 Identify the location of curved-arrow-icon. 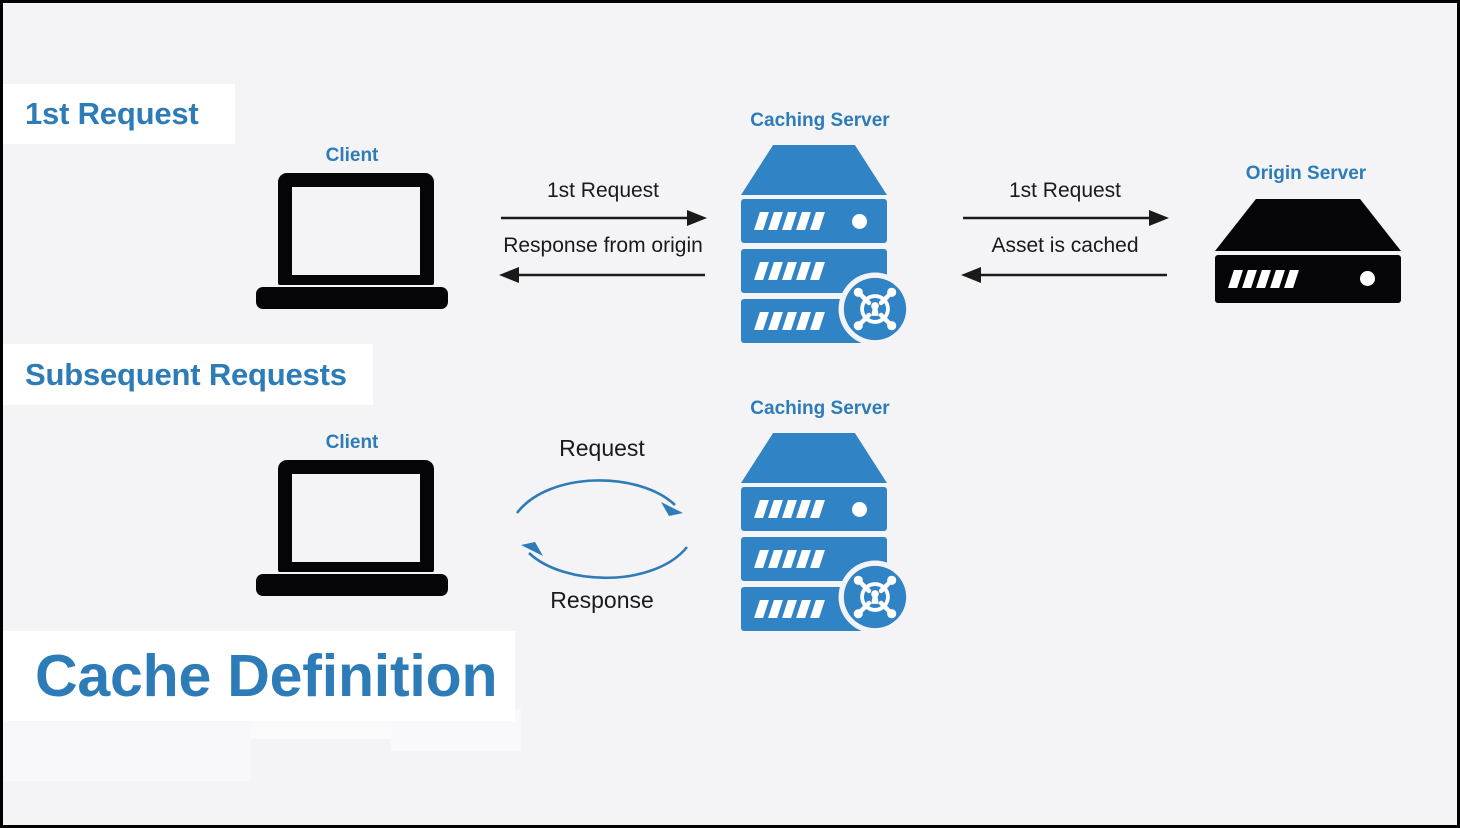
(602, 529).